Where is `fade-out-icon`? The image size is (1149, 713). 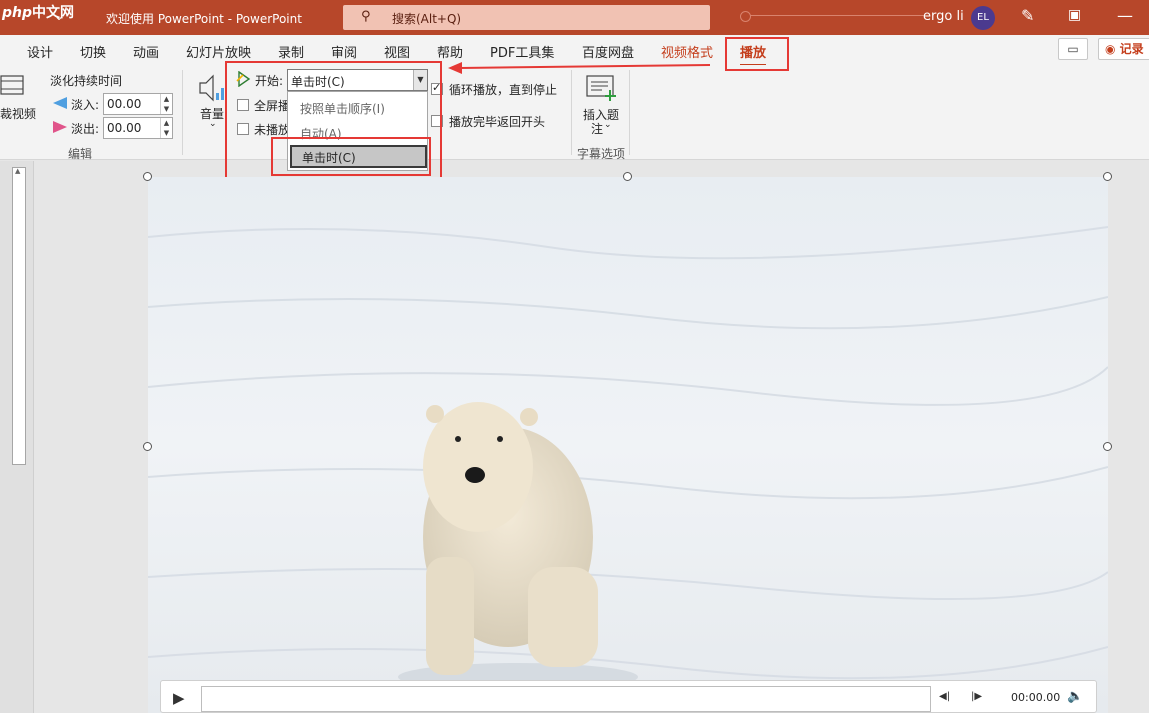
fade-out-icon is located at coordinates (60, 127).